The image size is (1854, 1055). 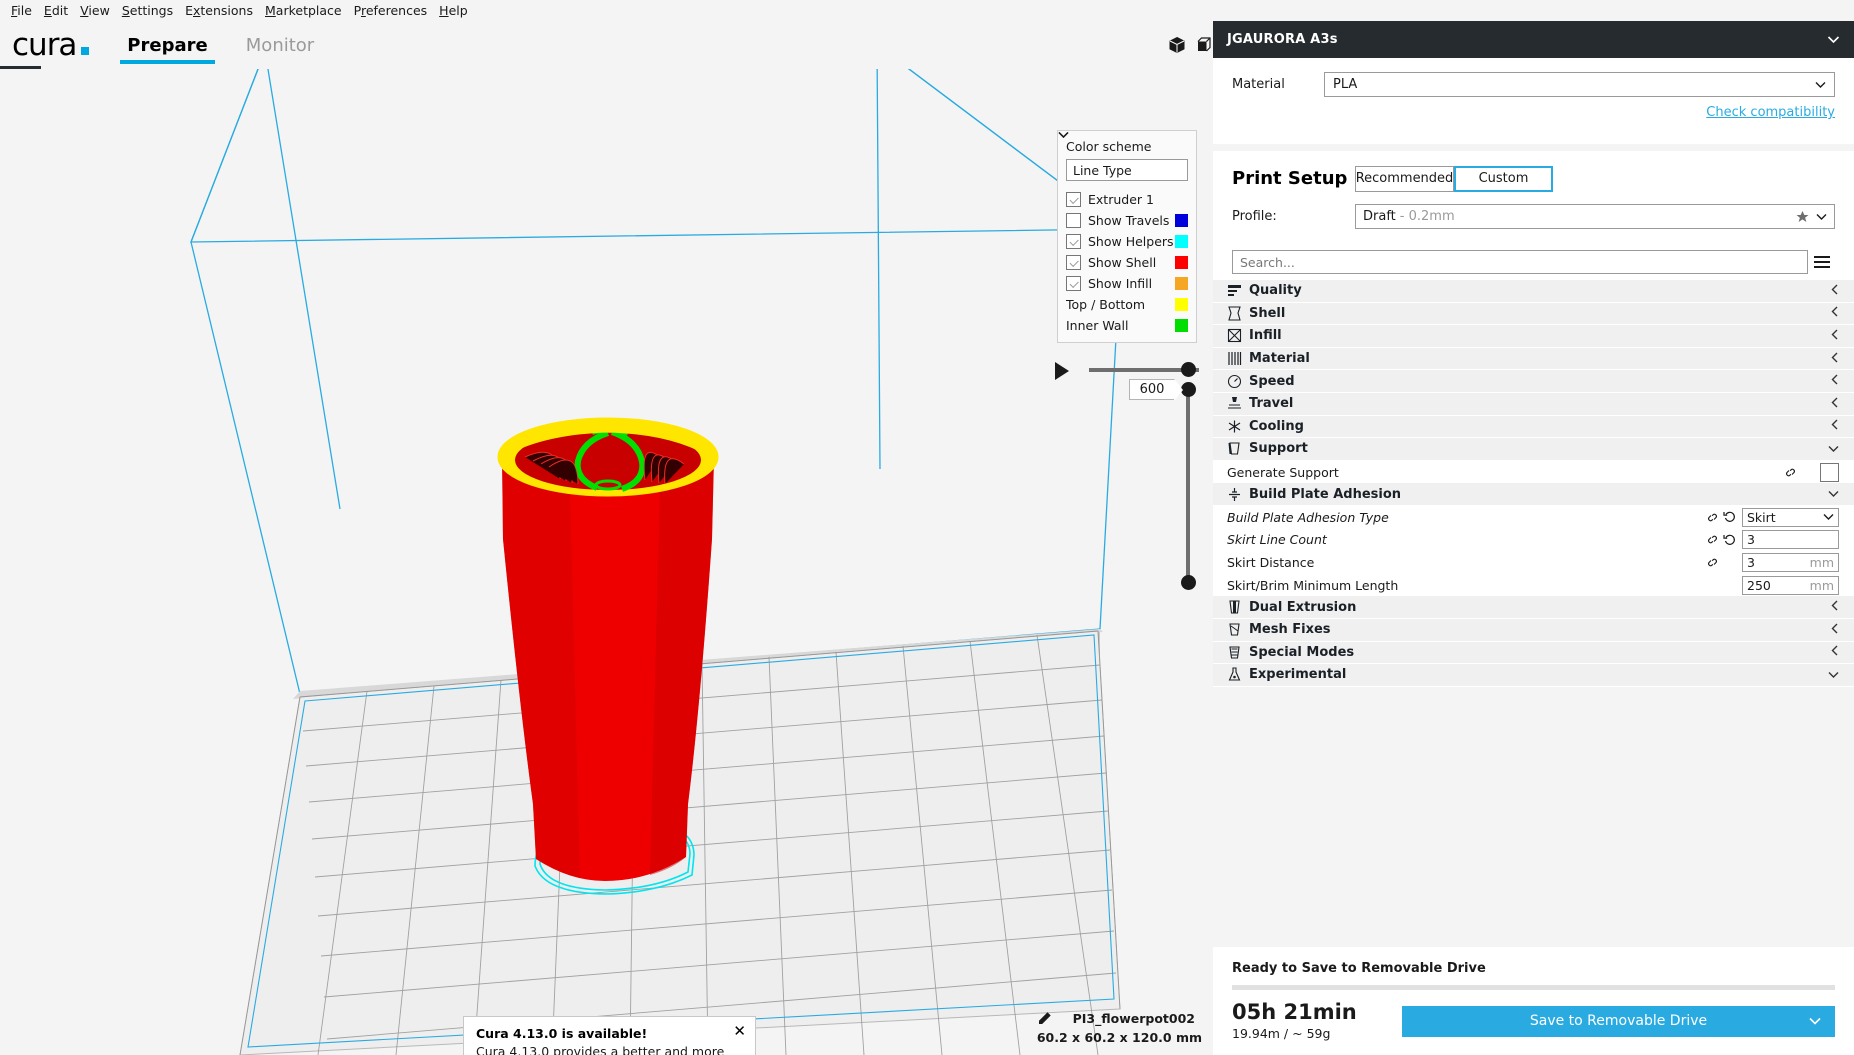 What do you see at coordinates (1533, 675) in the screenshot?
I see `settings-category-experimental: Experimental` at bounding box center [1533, 675].